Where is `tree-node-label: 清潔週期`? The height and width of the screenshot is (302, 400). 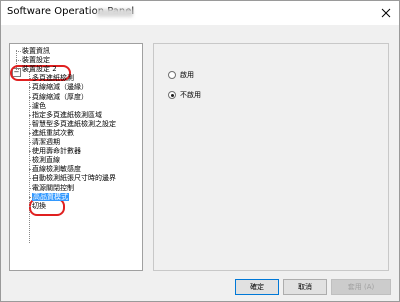 tree-node-label: 清潔週期 is located at coordinates (46, 142).